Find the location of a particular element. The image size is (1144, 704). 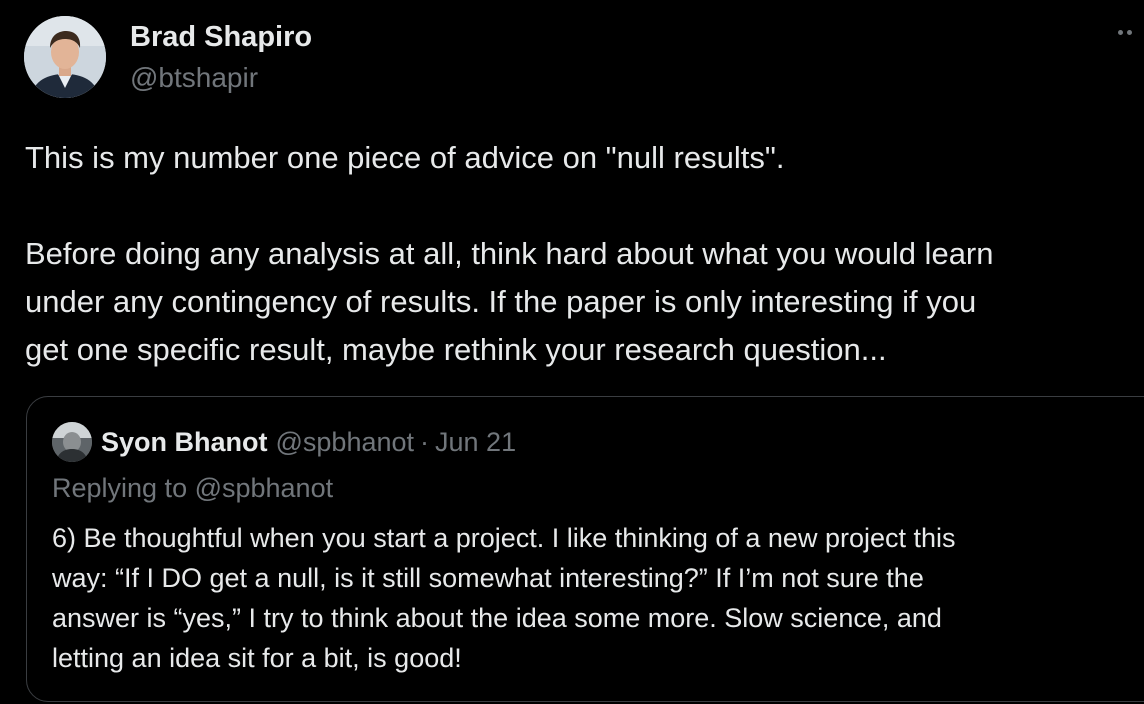

quoted-author-name: Syon Bhanot is located at coordinates (184, 442).